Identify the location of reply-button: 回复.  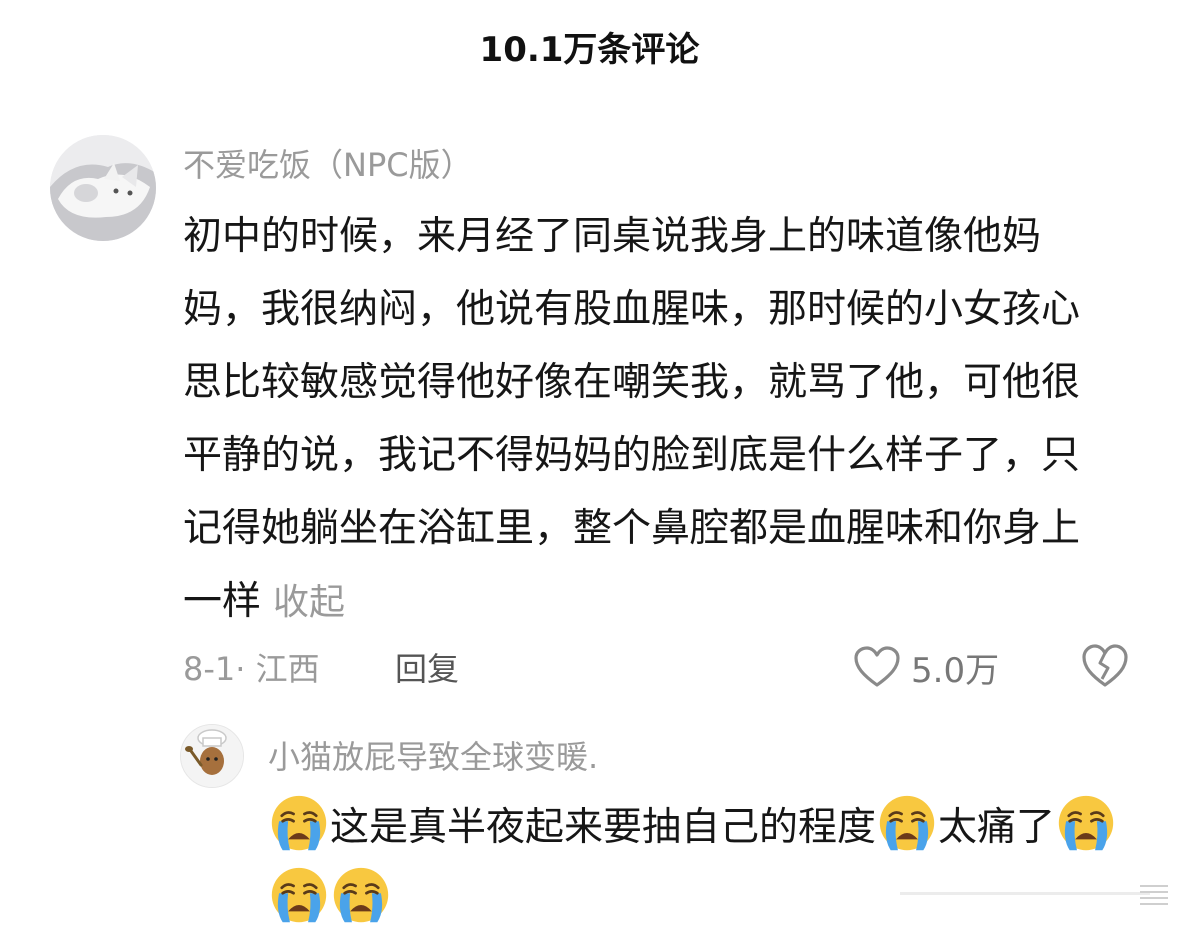
(427, 667).